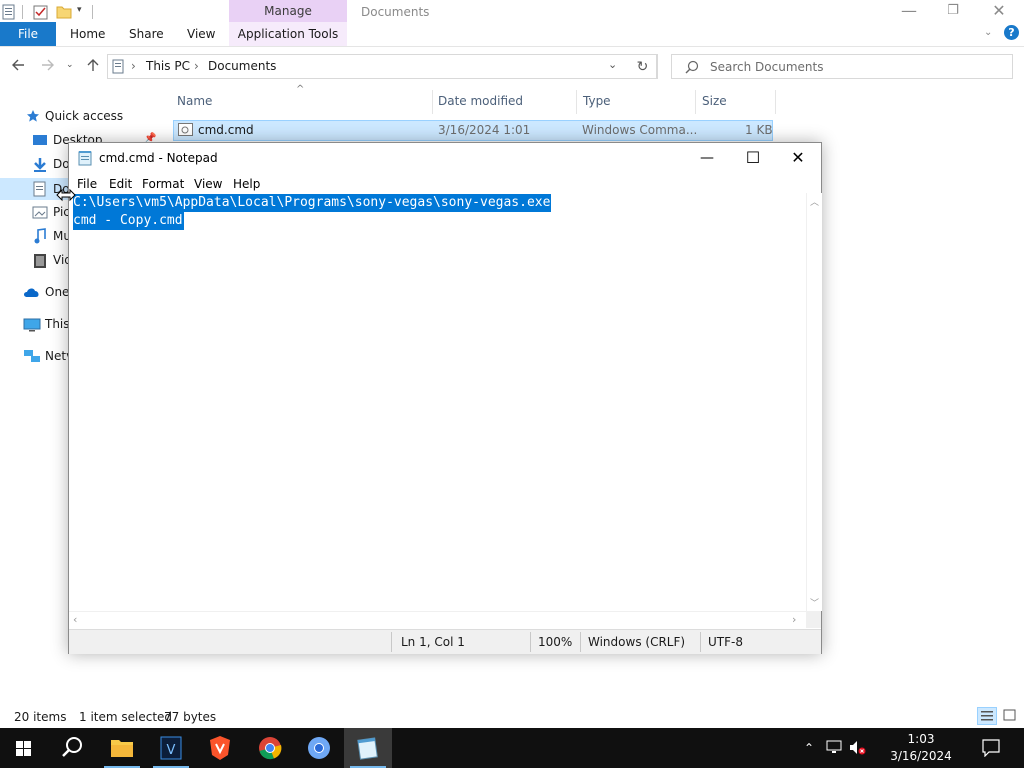 The width and height of the screenshot is (1024, 768). What do you see at coordinates (395, 12) in the screenshot?
I see `window-title: Documents` at bounding box center [395, 12].